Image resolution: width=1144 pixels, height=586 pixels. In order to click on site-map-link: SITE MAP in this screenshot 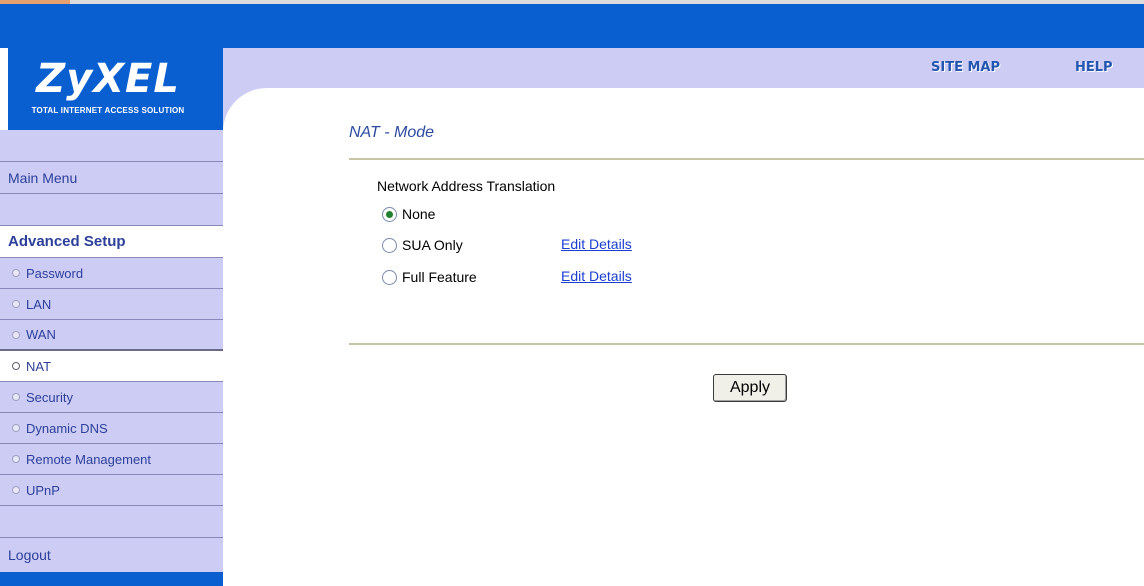, I will do `click(965, 67)`.